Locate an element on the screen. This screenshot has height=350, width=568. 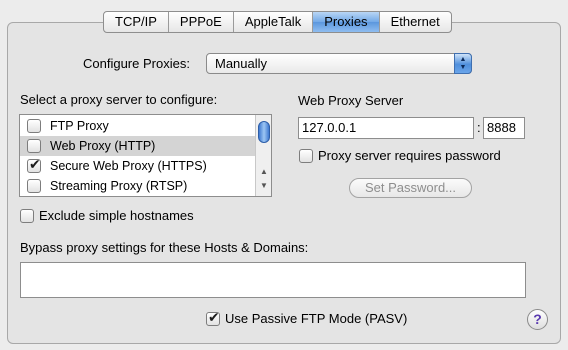
scroll-down-arrow-icon: ▼ is located at coordinates (263, 185).